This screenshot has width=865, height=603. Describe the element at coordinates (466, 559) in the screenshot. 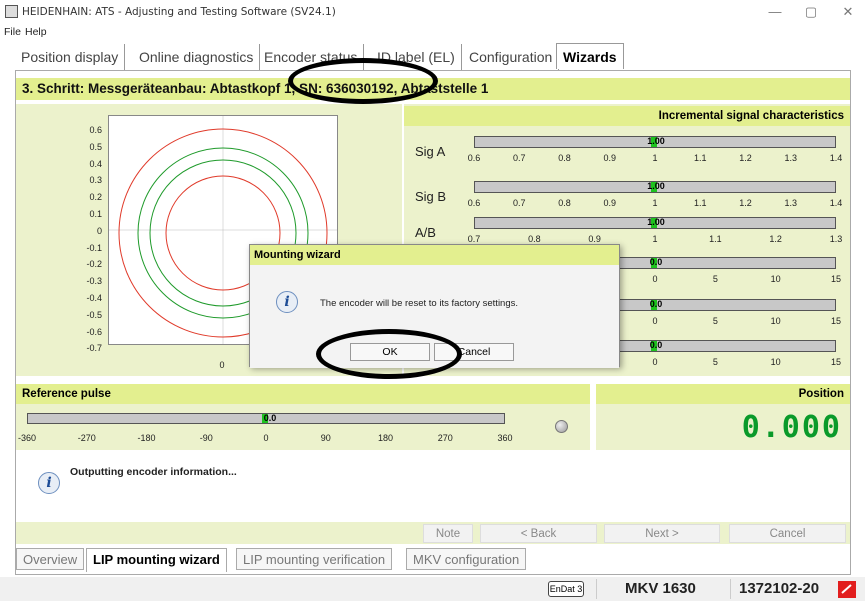

I see `tab-mkv-configuration: MKV configuration` at that location.